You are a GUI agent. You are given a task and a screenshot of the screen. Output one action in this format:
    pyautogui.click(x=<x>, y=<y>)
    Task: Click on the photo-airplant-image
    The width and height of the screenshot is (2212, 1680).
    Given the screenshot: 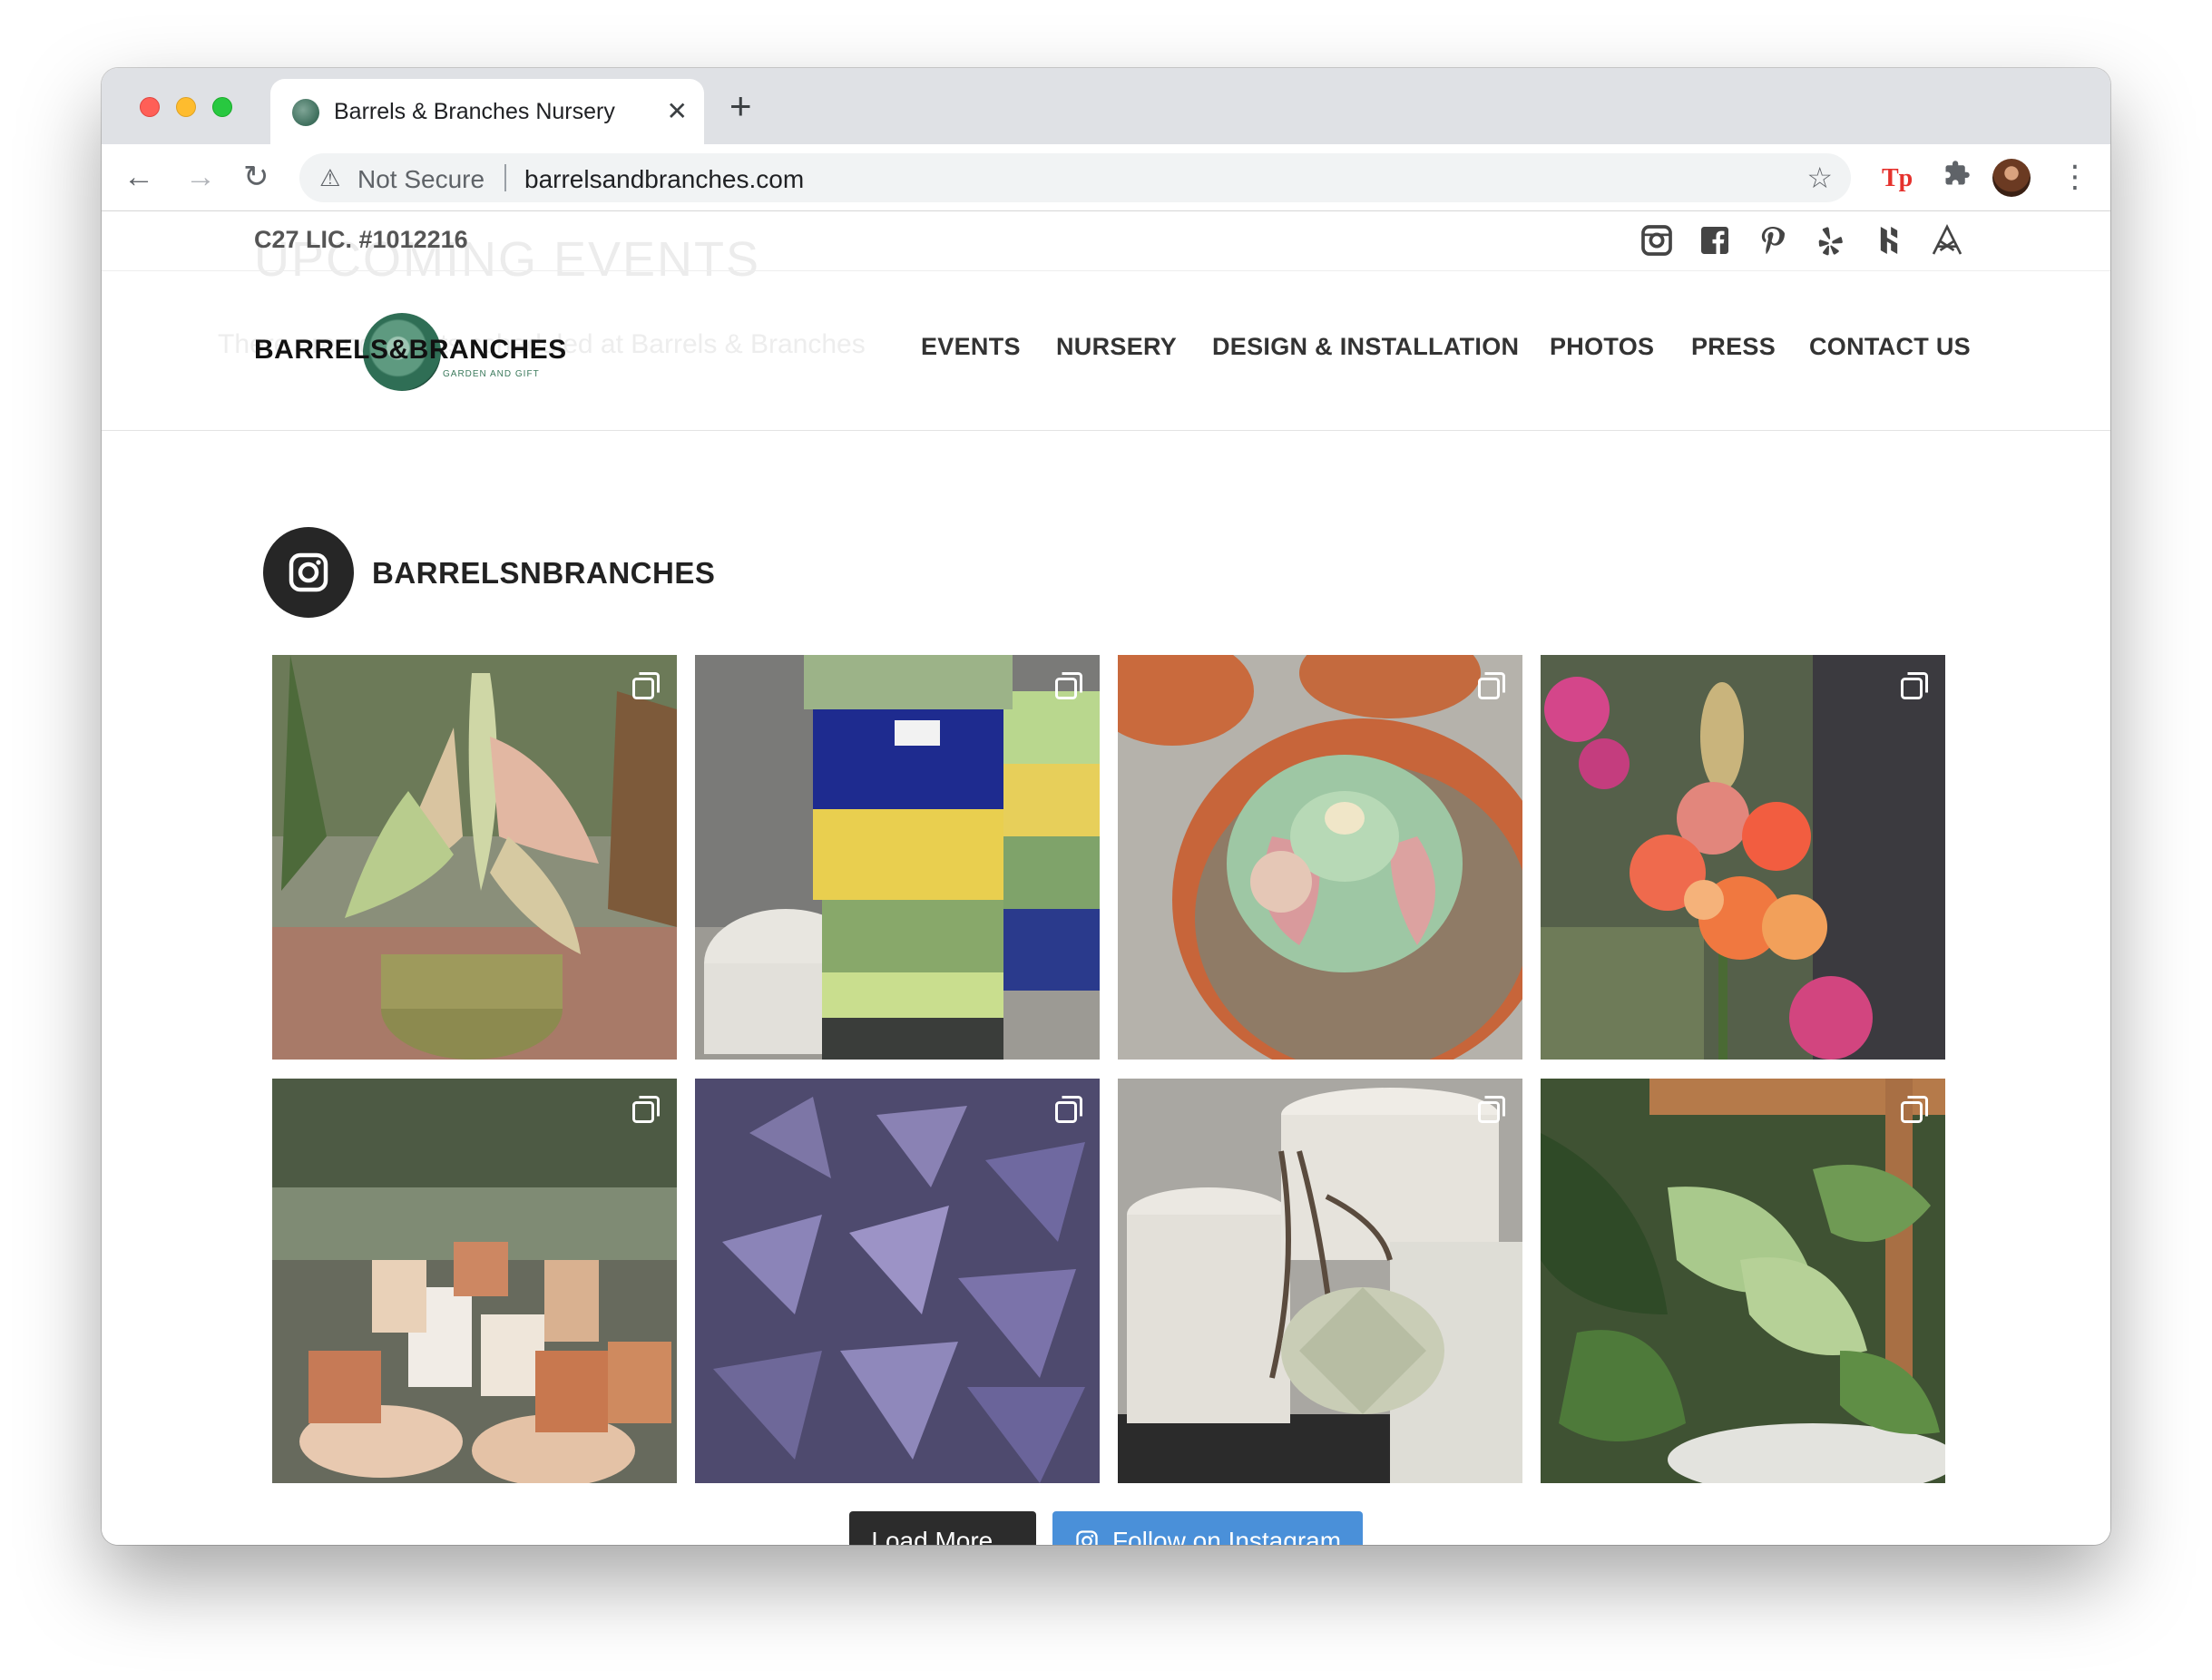 What is the action you would take?
    pyautogui.click(x=1320, y=1281)
    